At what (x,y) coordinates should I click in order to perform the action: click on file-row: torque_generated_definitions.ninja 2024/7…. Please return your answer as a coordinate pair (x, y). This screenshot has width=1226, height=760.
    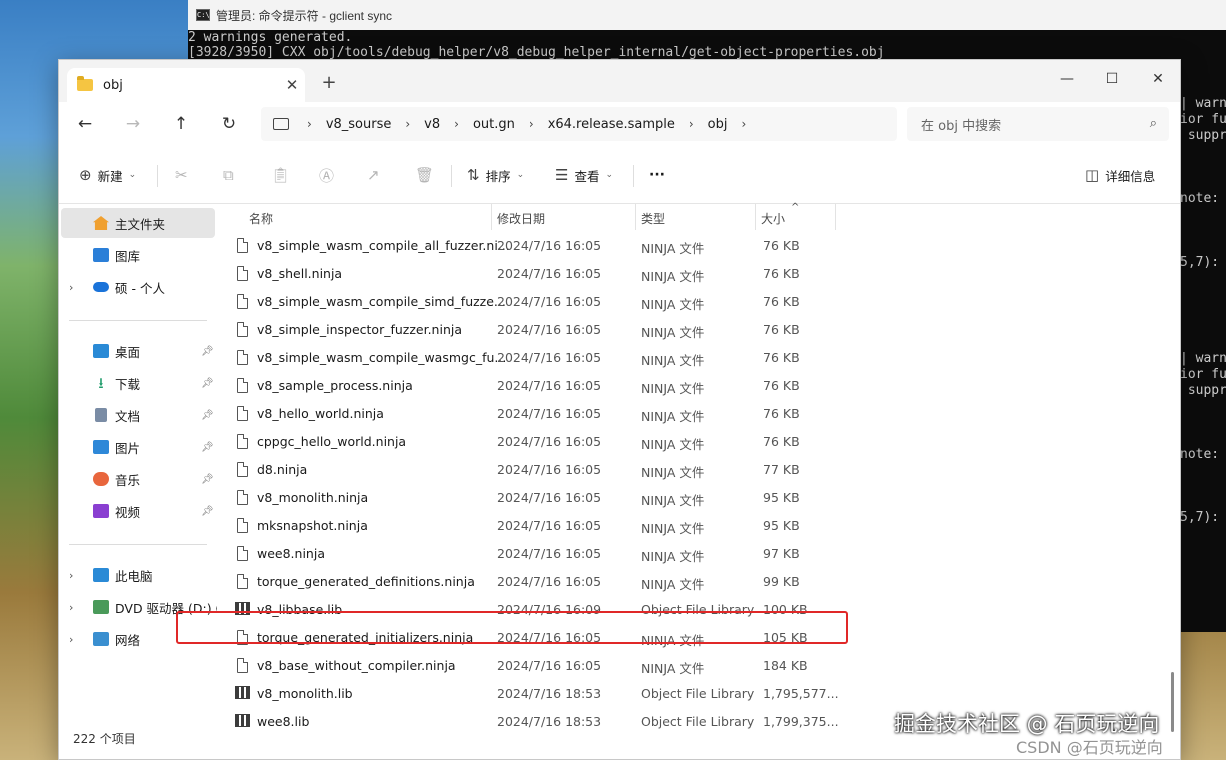
    Looking at the image, I should click on (525, 582).